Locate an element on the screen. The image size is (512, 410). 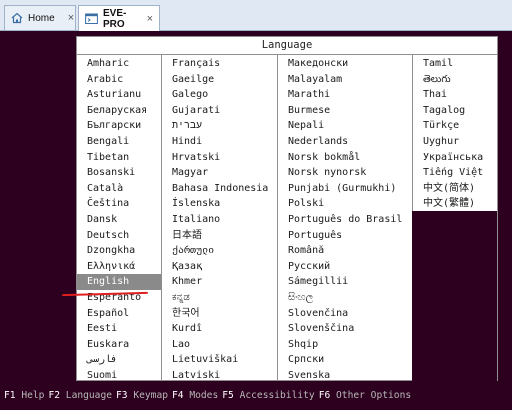
language-option: Uyghur is located at coordinates (455, 142).